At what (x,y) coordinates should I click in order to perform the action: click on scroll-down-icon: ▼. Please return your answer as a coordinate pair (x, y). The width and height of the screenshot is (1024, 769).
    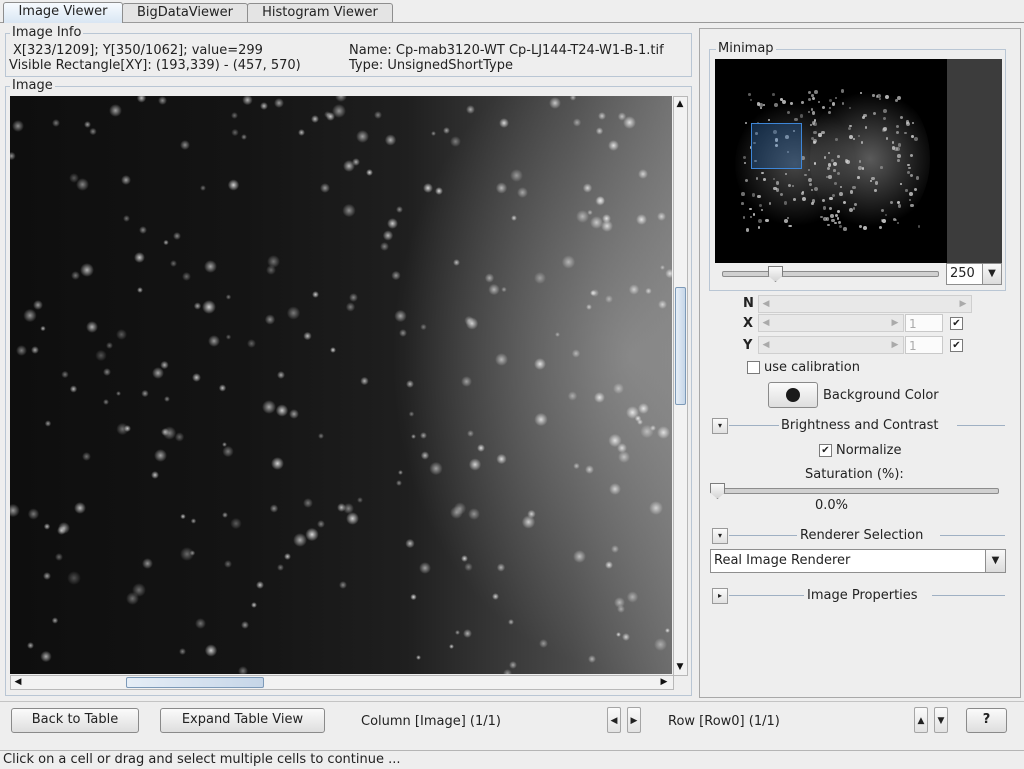
    Looking at the image, I should click on (680, 667).